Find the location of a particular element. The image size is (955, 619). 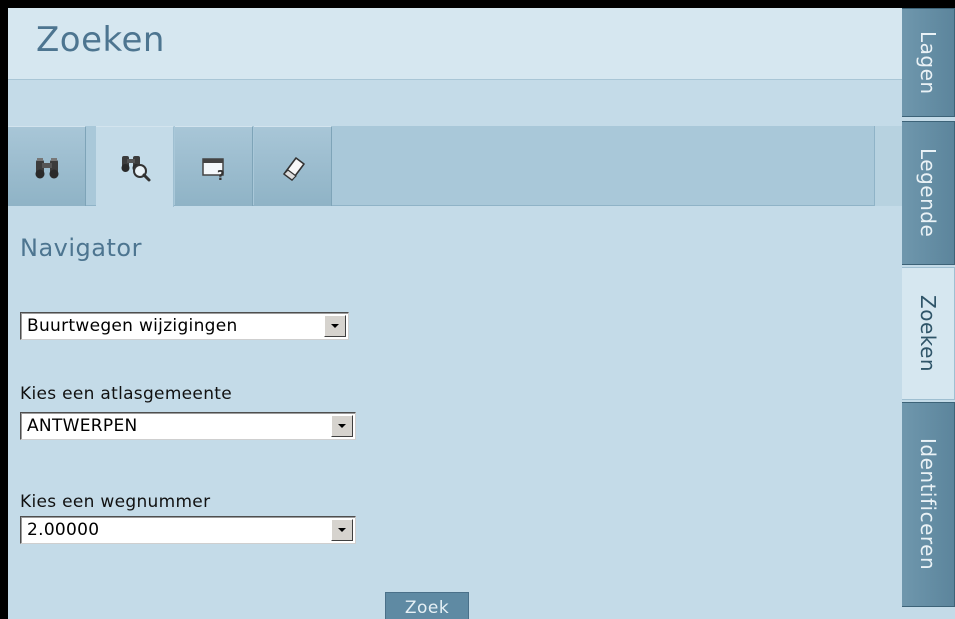

tool-binoculars-search-button is located at coordinates (135, 166).